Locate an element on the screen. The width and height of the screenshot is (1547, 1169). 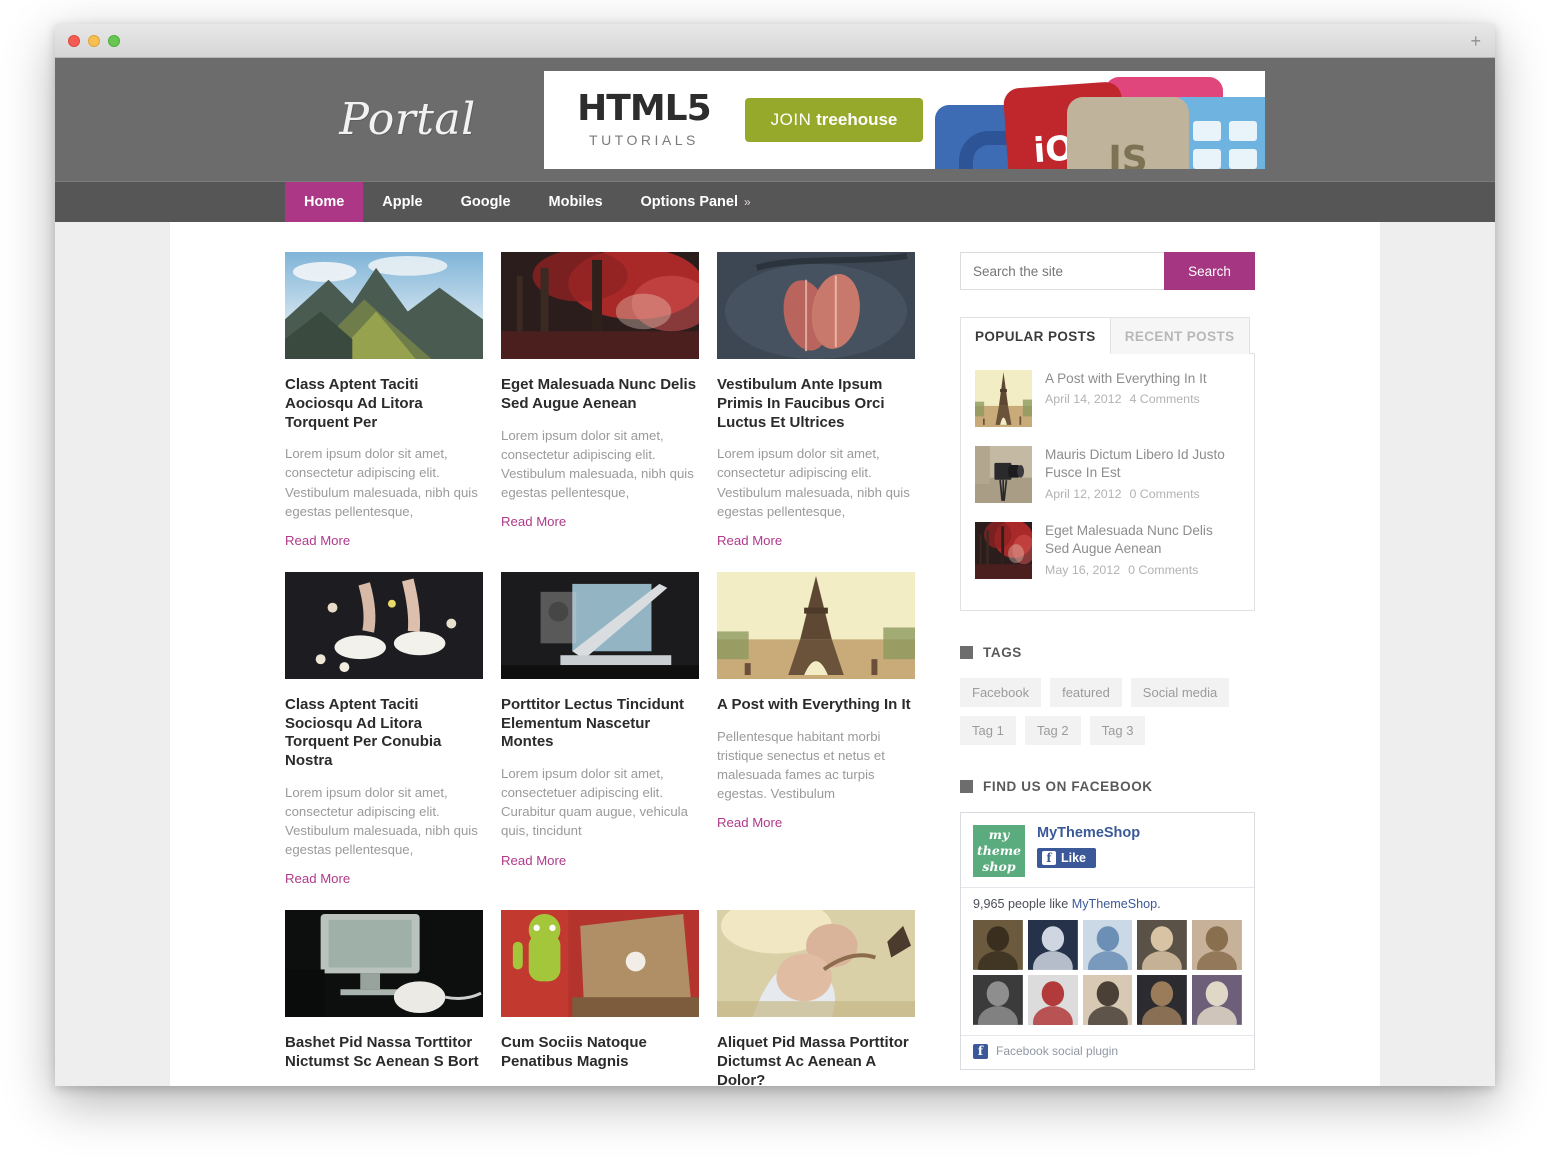
nav-item-home: Home is located at coordinates (324, 202).